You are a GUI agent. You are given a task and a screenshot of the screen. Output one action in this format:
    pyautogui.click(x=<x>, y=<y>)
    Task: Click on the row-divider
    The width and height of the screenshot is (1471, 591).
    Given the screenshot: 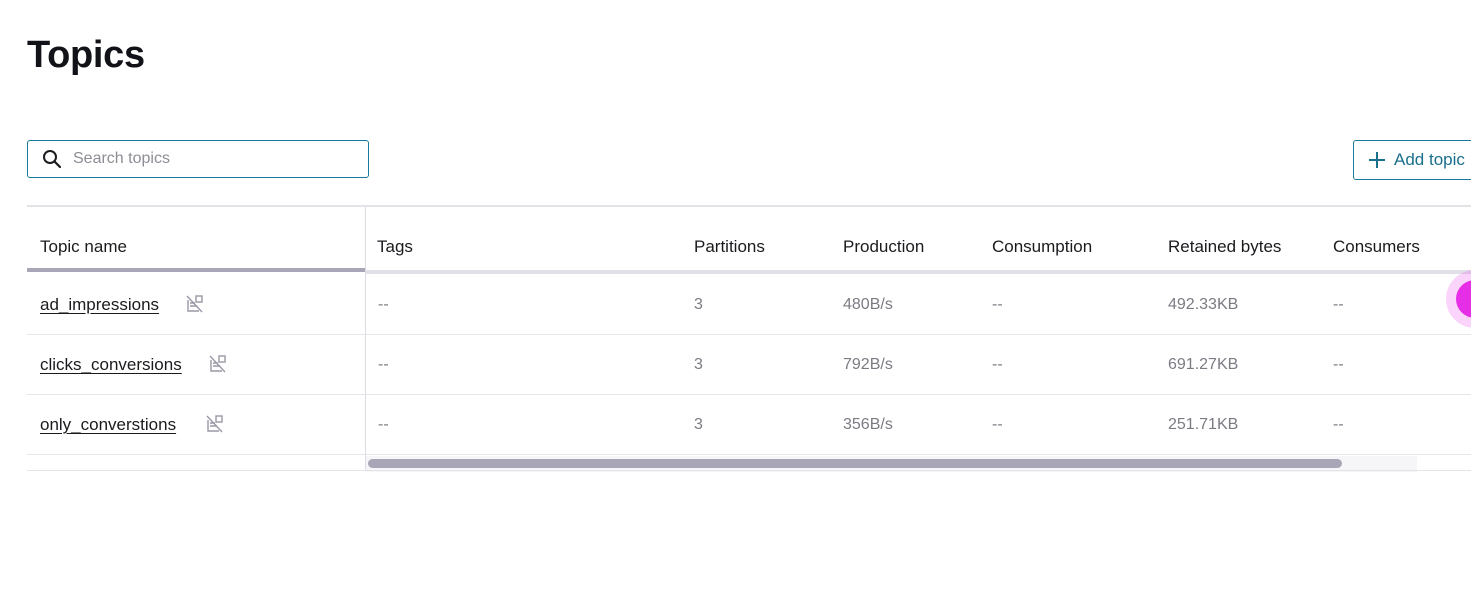 What is the action you would take?
    pyautogui.click(x=749, y=454)
    